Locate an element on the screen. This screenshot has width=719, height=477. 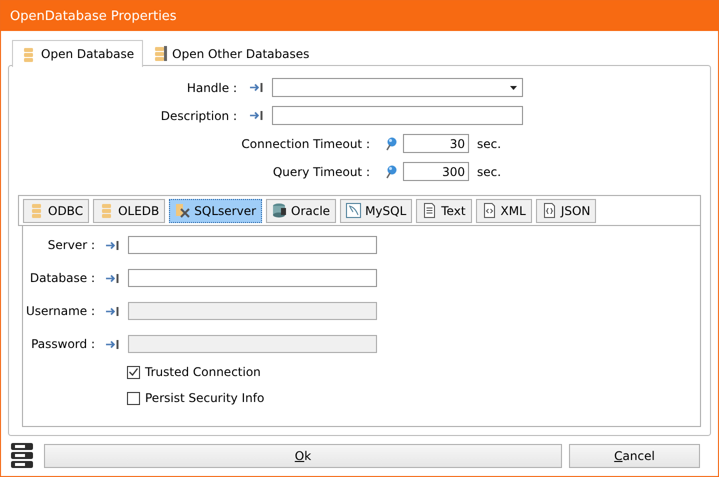
number-field: 300 is located at coordinates (436, 171).